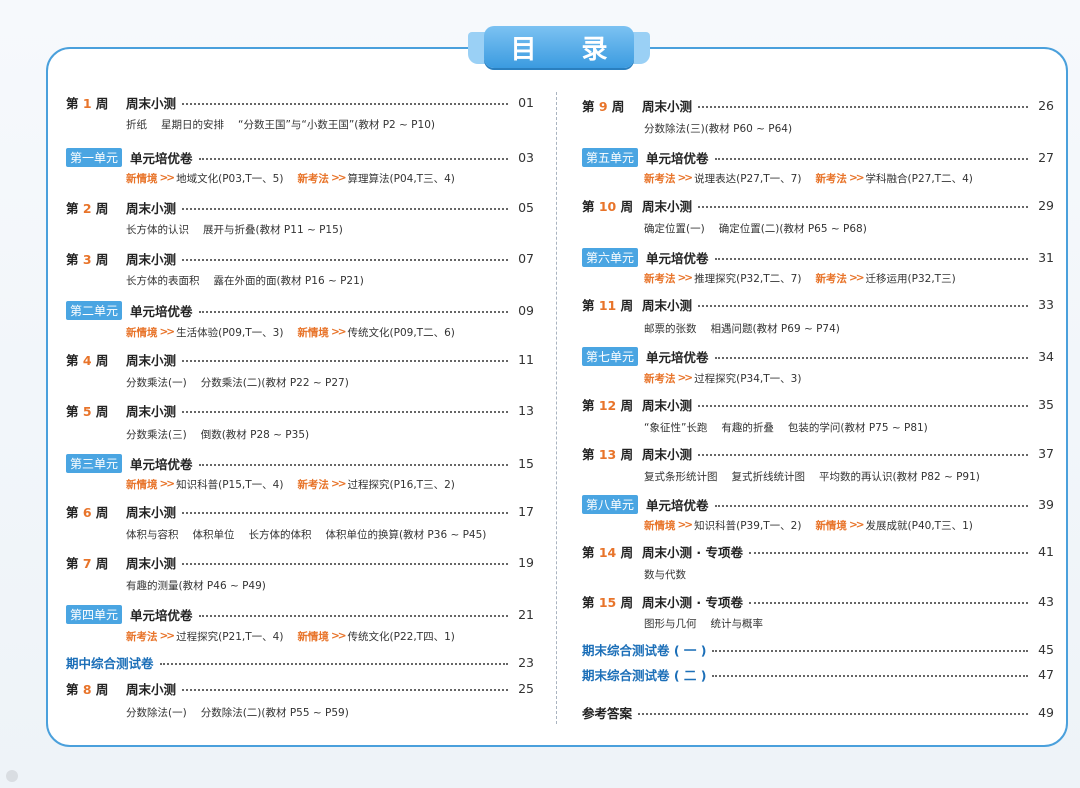  Describe the element at coordinates (748, 378) in the screenshot. I see `feature-text: 过程探究(P34,T一、3)` at that location.